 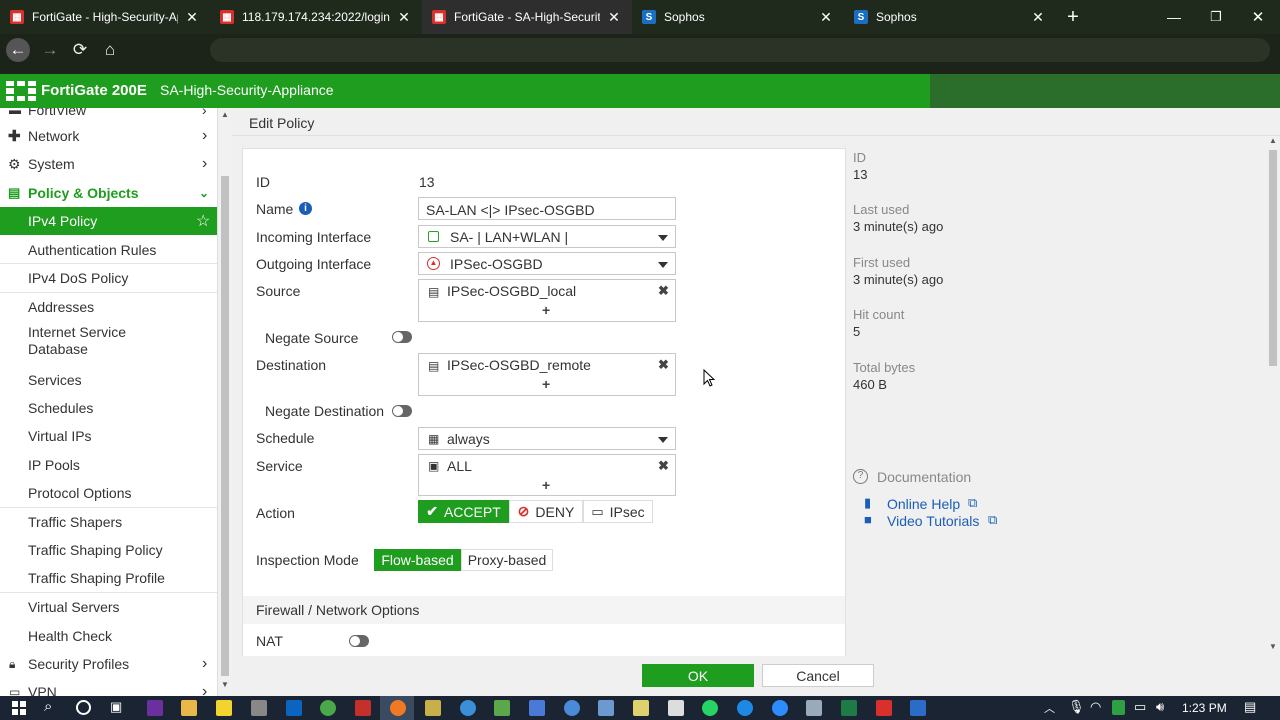 I want to click on microphone-icon: 🎙︎, so click(x=1076, y=707).